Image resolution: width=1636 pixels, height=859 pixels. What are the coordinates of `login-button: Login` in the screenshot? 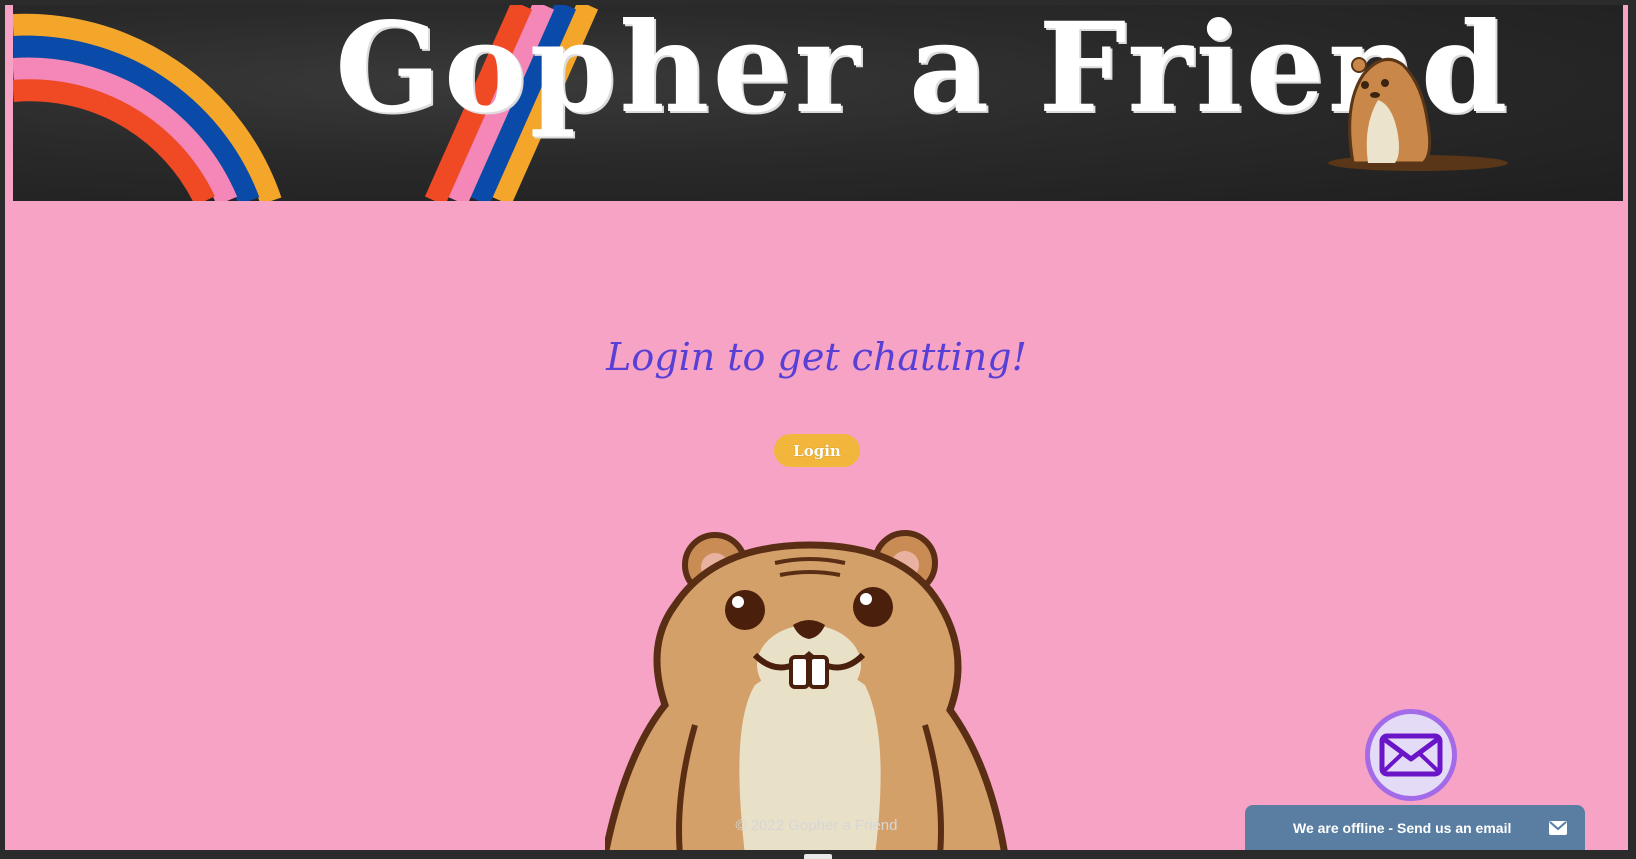 It's located at (817, 450).